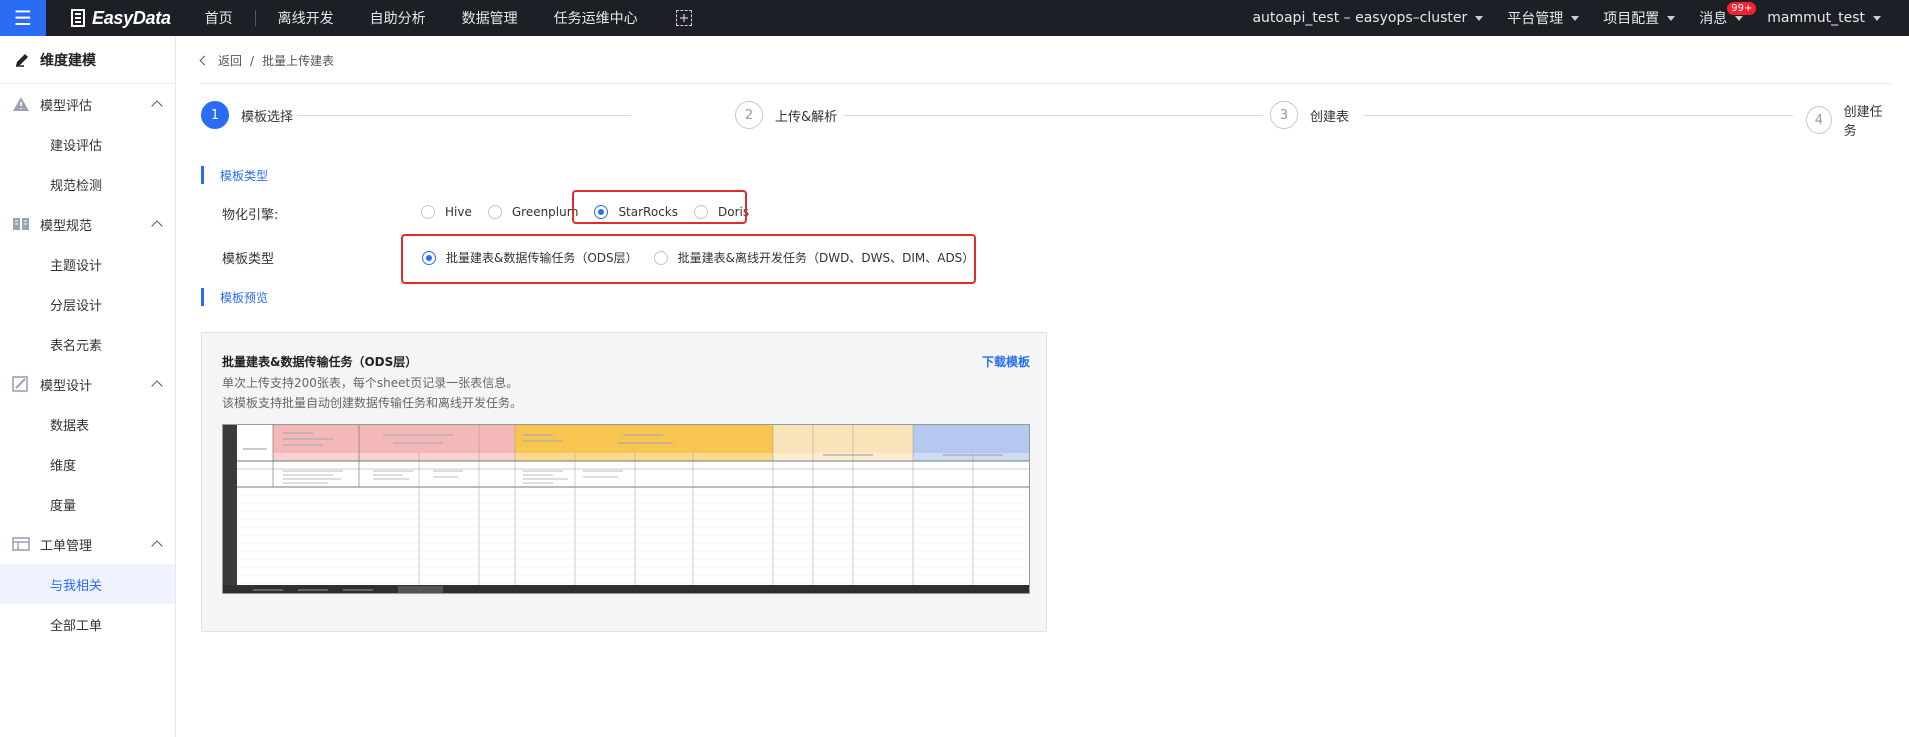 The image size is (1909, 737). Describe the element at coordinates (244, 175) in the screenshot. I see `section-title-label: 模板类型` at that location.